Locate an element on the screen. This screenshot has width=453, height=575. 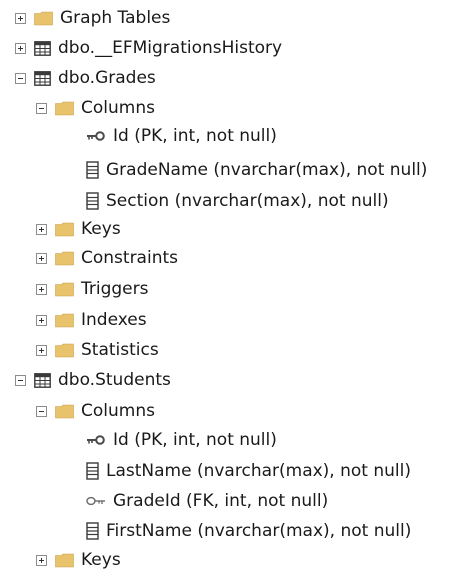
tree-node-label: Constraints is located at coordinates (129, 258).